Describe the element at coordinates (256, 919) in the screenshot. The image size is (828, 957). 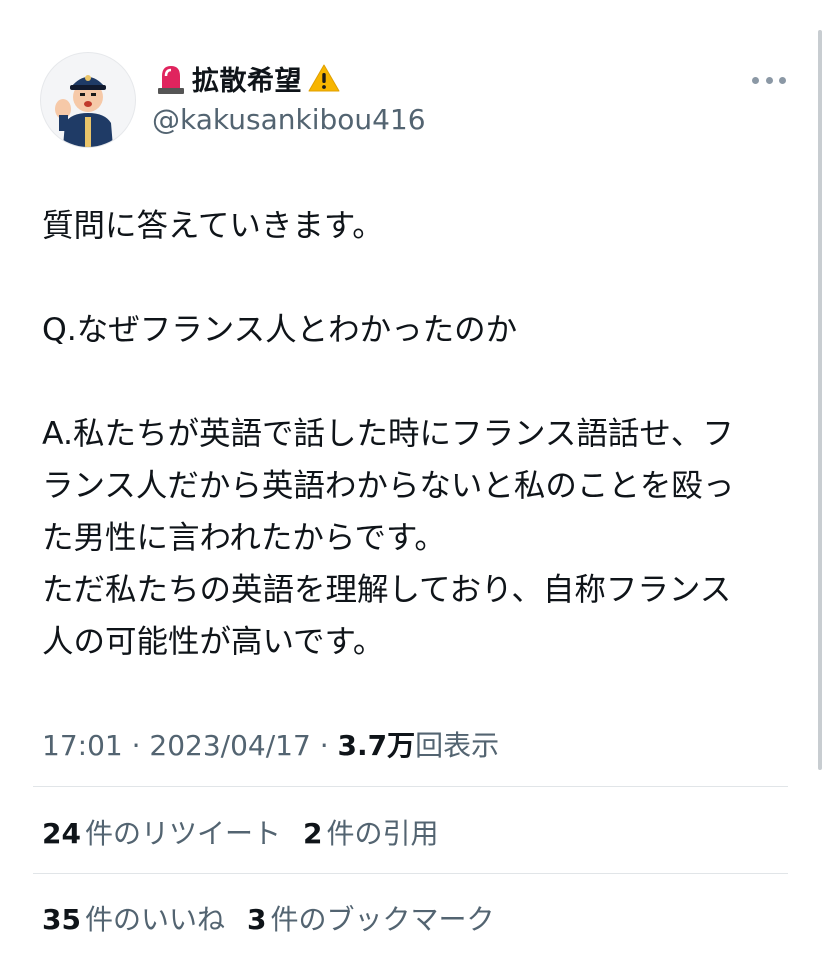
I see `bookmarks-count: 3` at that location.